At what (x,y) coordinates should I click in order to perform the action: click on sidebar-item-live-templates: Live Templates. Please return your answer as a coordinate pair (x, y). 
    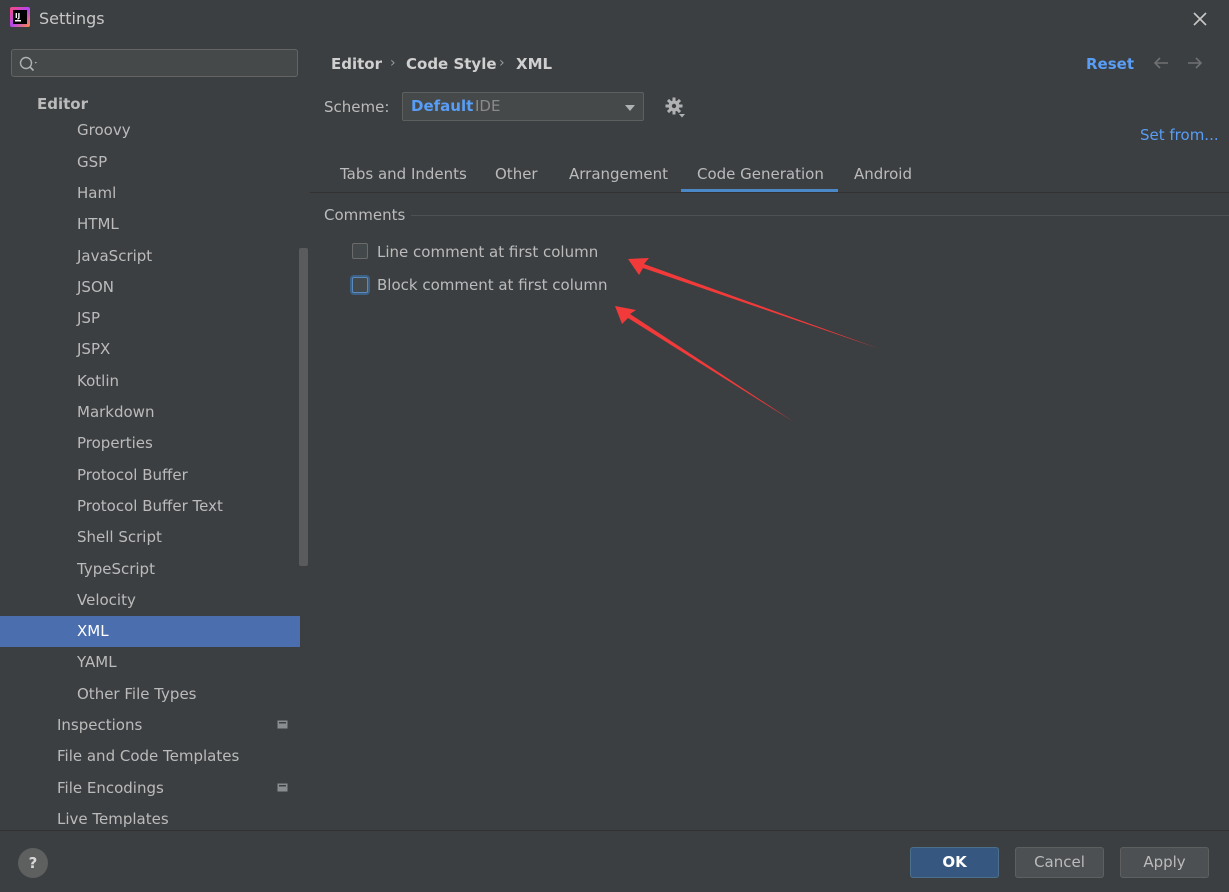
    Looking at the image, I should click on (150, 817).